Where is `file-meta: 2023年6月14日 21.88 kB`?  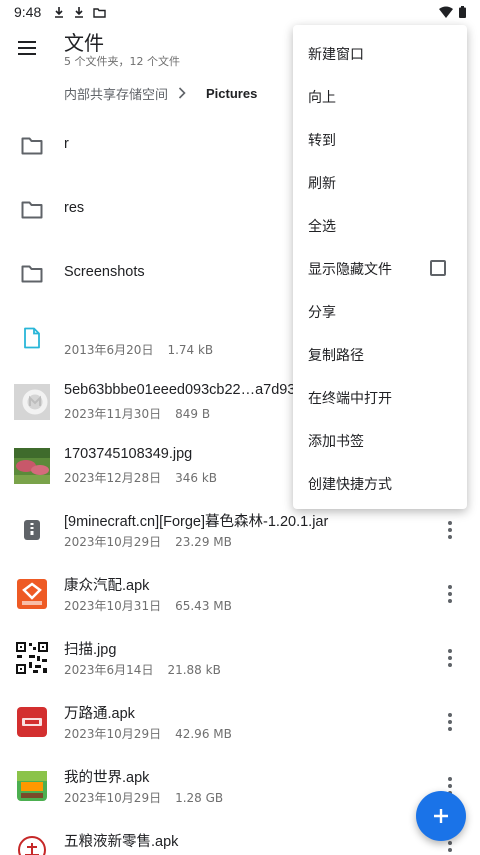 file-meta: 2023年6月14日 21.88 kB is located at coordinates (142, 669).